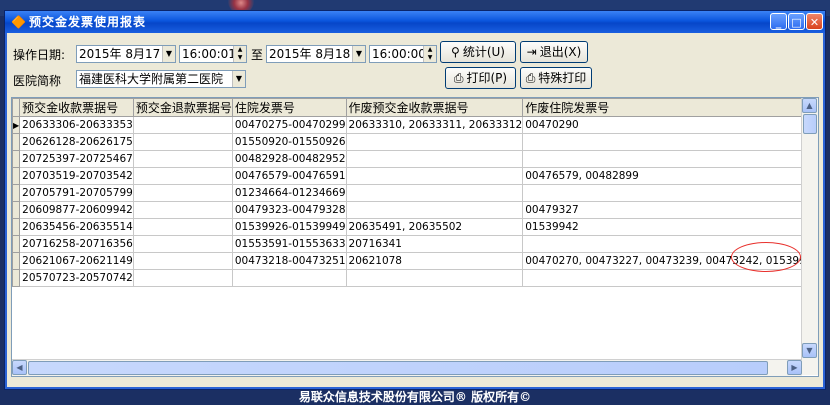  Describe the element at coordinates (670, 107) in the screenshot. I see `column-header: 作废住院发票号` at that location.